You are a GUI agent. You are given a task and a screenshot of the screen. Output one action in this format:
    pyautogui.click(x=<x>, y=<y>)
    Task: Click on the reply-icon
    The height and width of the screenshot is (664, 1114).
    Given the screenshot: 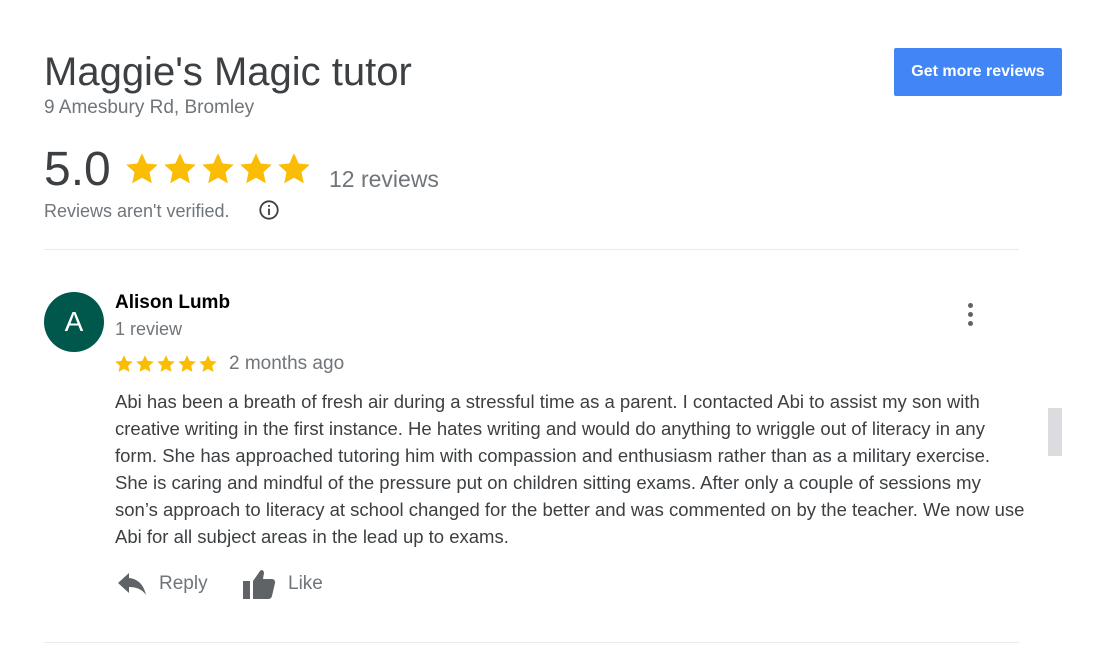 What is the action you would take?
    pyautogui.click(x=132, y=584)
    